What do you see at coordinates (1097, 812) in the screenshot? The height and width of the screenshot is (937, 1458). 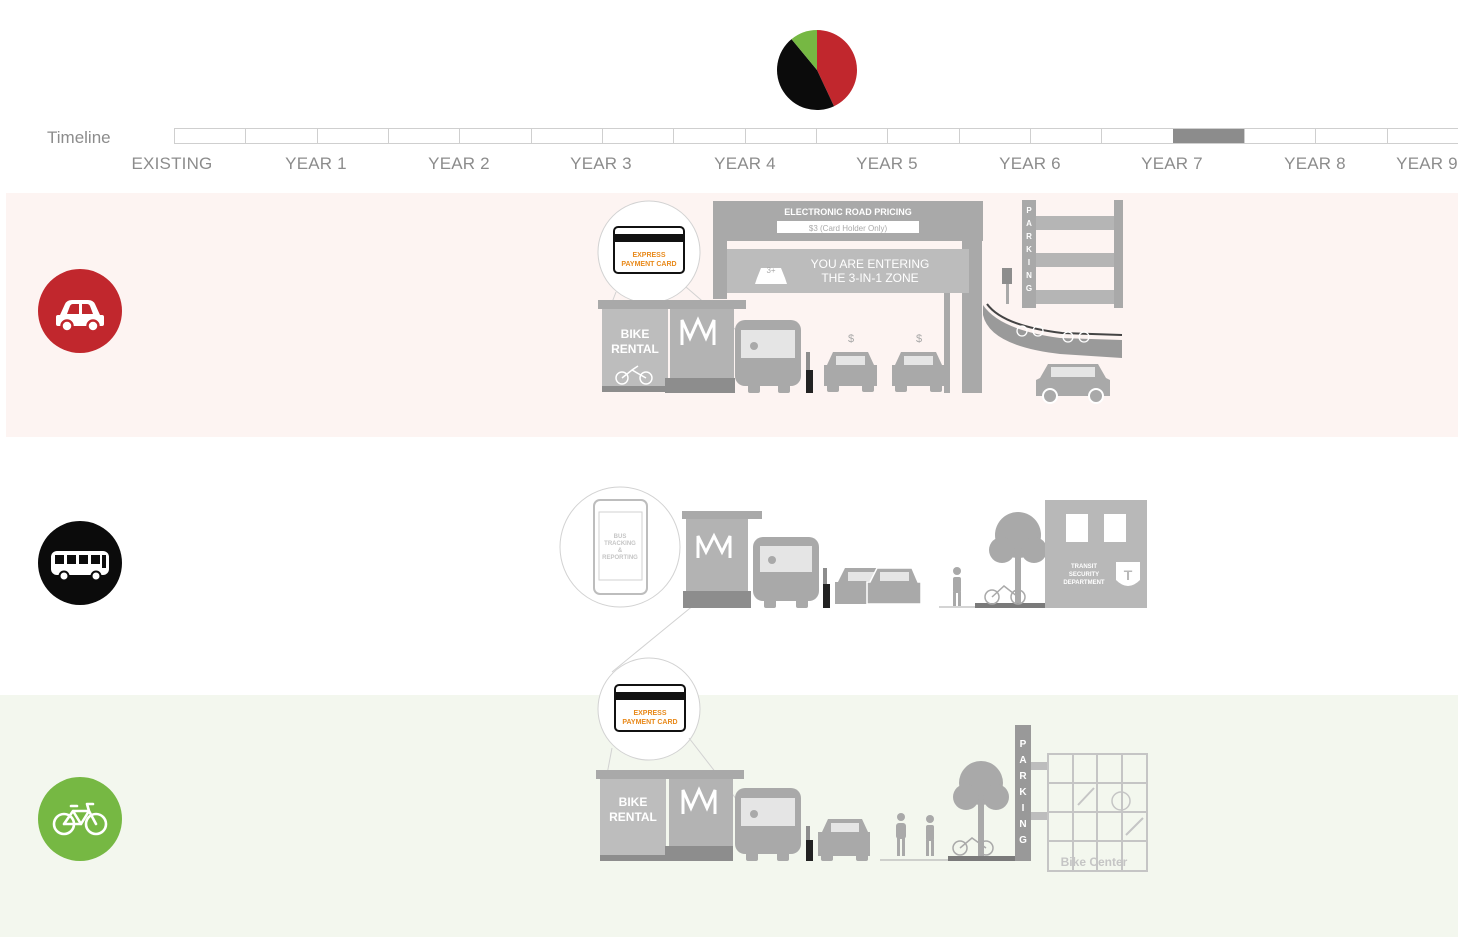 I see `bike-center-building` at bounding box center [1097, 812].